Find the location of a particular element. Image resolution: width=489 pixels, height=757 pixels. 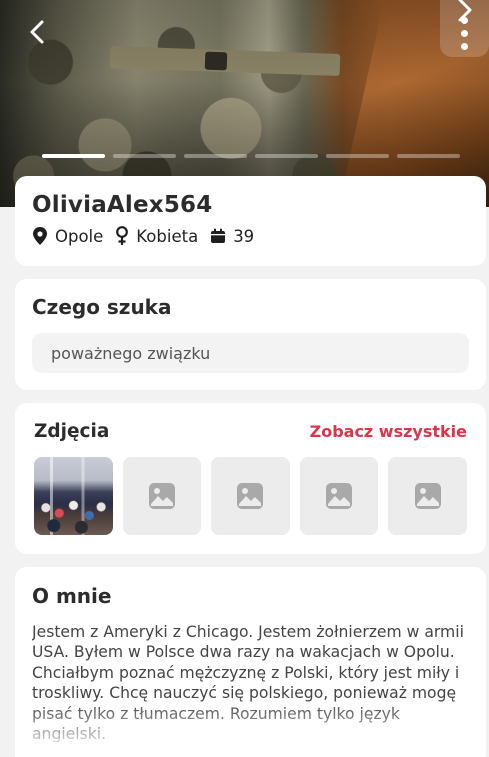

gender-text: Kobieta is located at coordinates (167, 236).